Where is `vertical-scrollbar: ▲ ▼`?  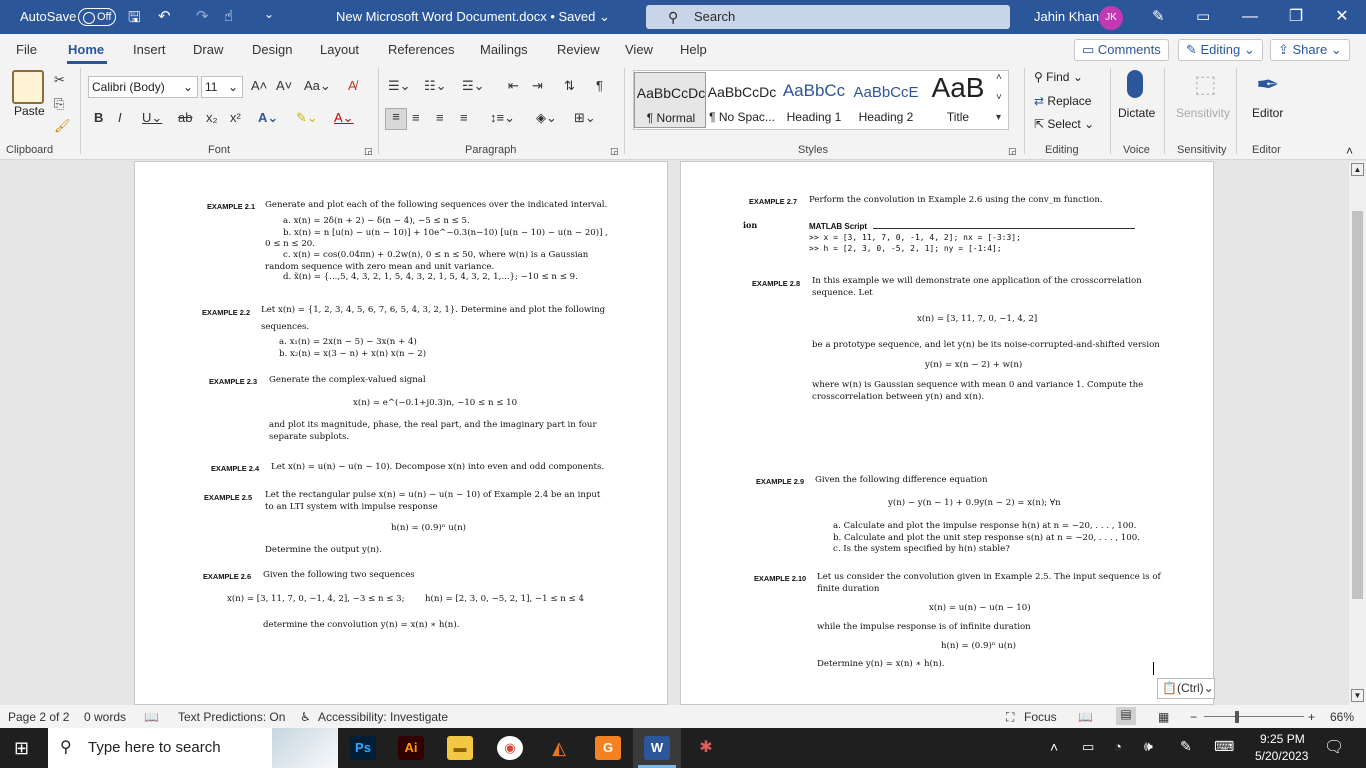 vertical-scrollbar: ▲ ▼ is located at coordinates (1357, 433).